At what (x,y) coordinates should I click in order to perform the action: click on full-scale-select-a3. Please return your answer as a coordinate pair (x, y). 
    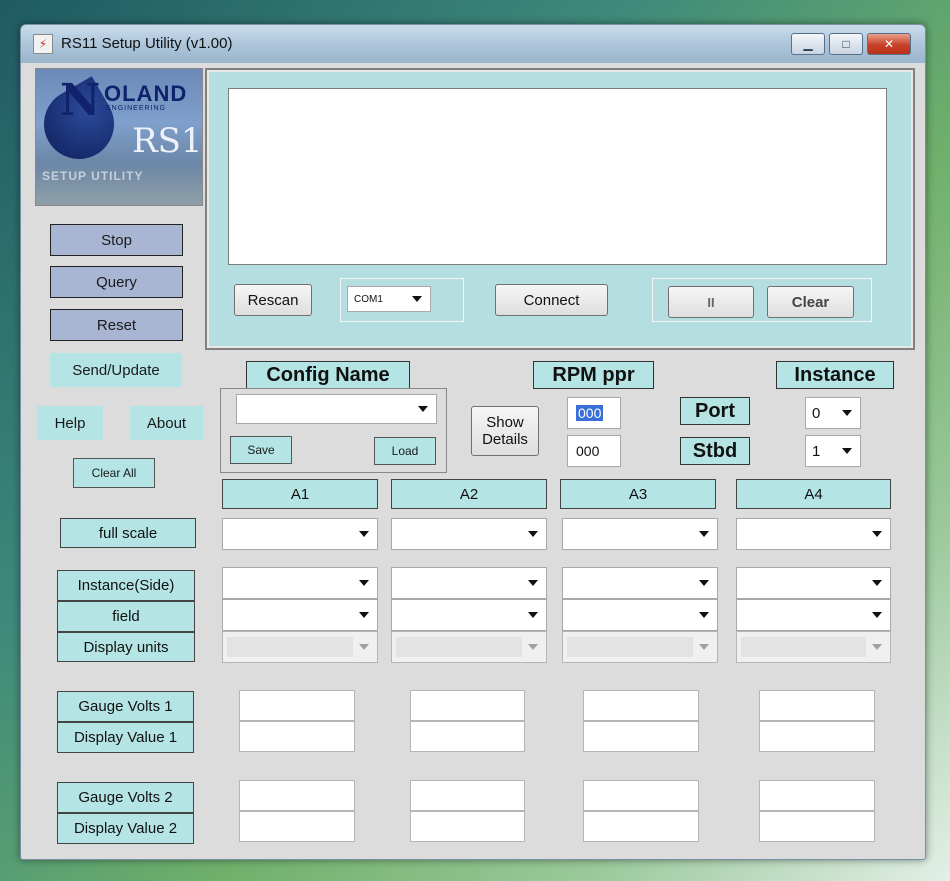
    Looking at the image, I should click on (640, 534).